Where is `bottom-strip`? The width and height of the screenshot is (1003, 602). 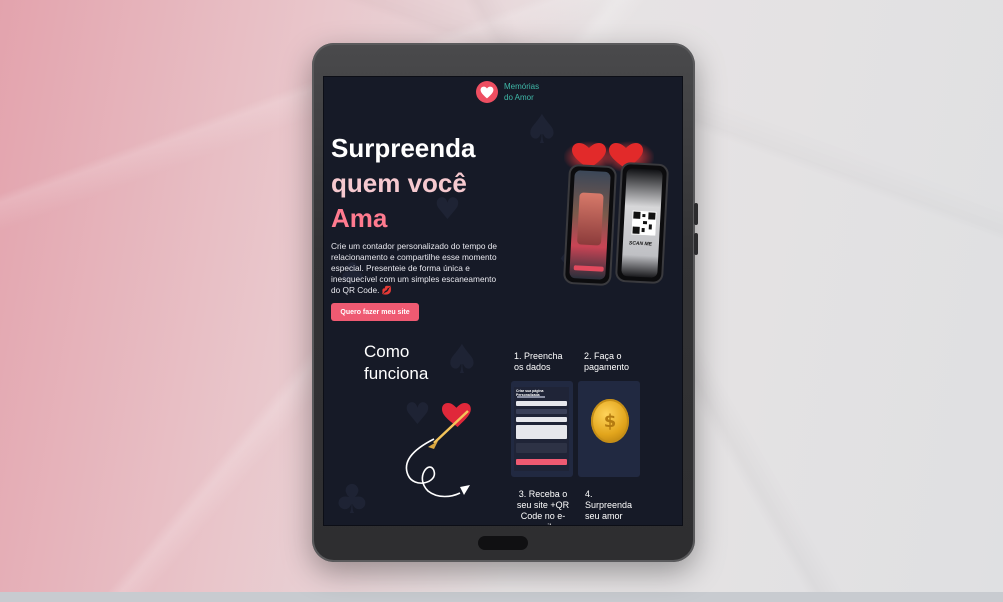 bottom-strip is located at coordinates (501, 597).